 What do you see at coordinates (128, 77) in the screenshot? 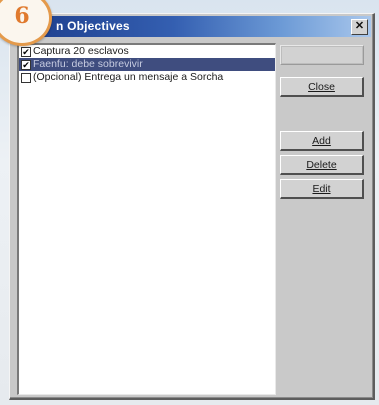
I see `objective-label: (Opcional) Entrega un mensaje a Sorcha` at bounding box center [128, 77].